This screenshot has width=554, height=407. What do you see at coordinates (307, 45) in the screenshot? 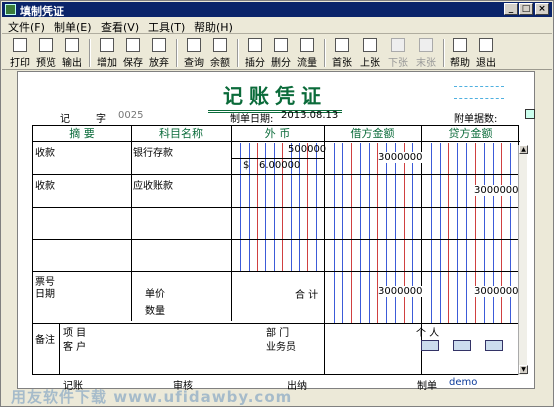
I see `cashflow-icon` at bounding box center [307, 45].